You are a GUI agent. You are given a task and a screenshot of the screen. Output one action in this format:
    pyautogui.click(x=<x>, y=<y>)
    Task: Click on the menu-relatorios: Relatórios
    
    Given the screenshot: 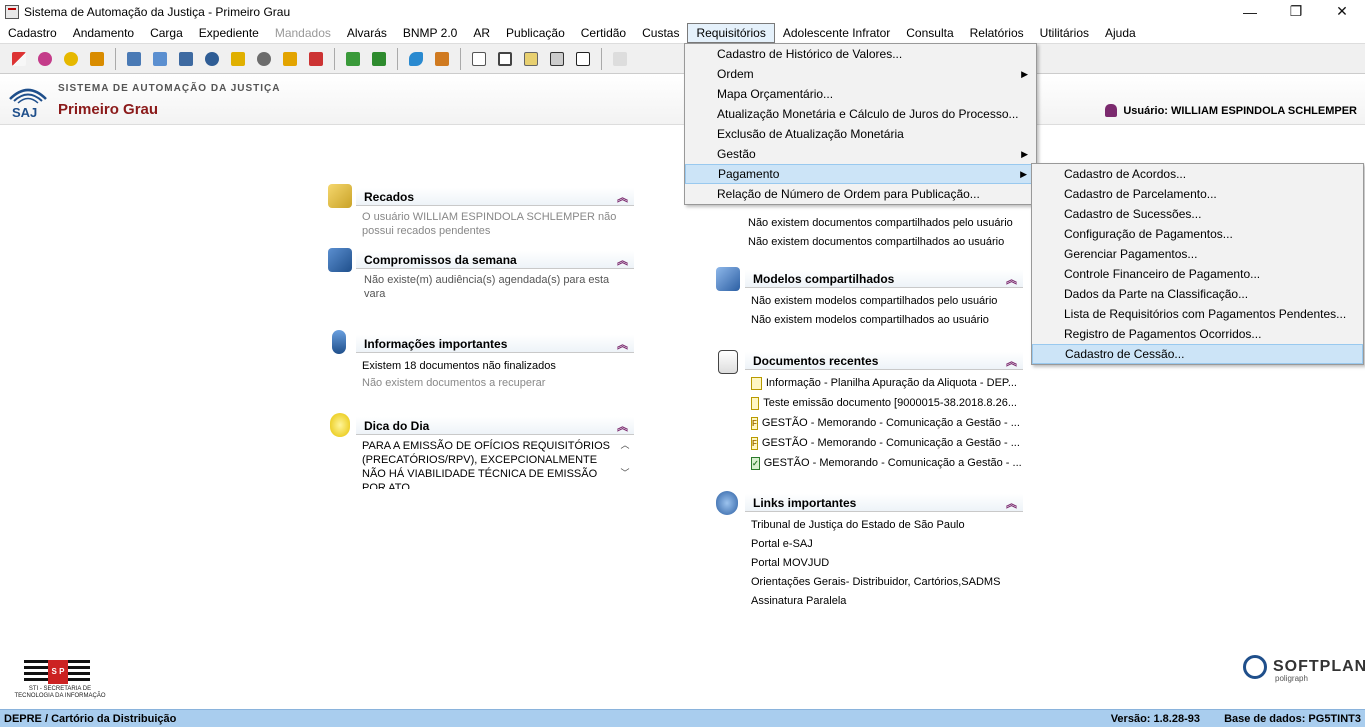 What is the action you would take?
    pyautogui.click(x=997, y=33)
    